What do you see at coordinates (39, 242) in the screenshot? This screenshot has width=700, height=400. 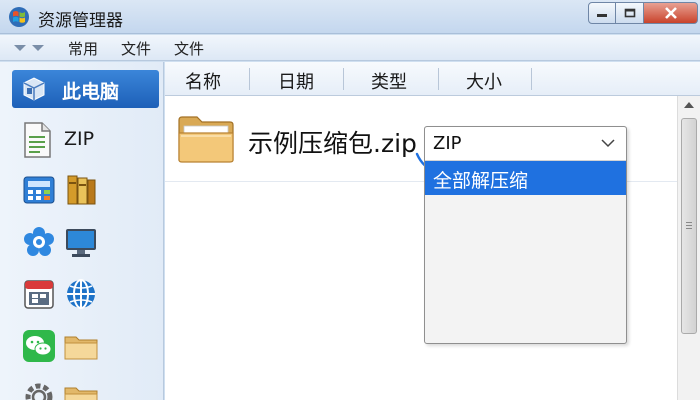 I see `flower-icon` at bounding box center [39, 242].